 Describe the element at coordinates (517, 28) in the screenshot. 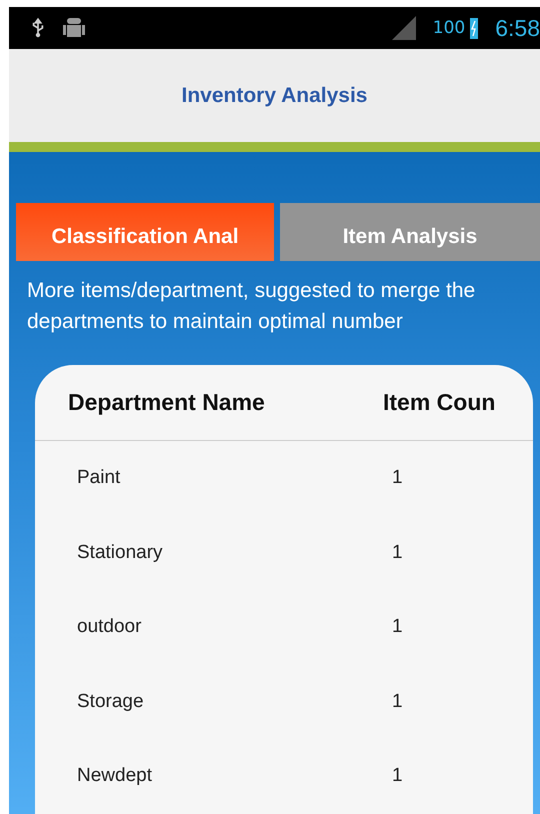

I see `clock-time: 6:58` at that location.